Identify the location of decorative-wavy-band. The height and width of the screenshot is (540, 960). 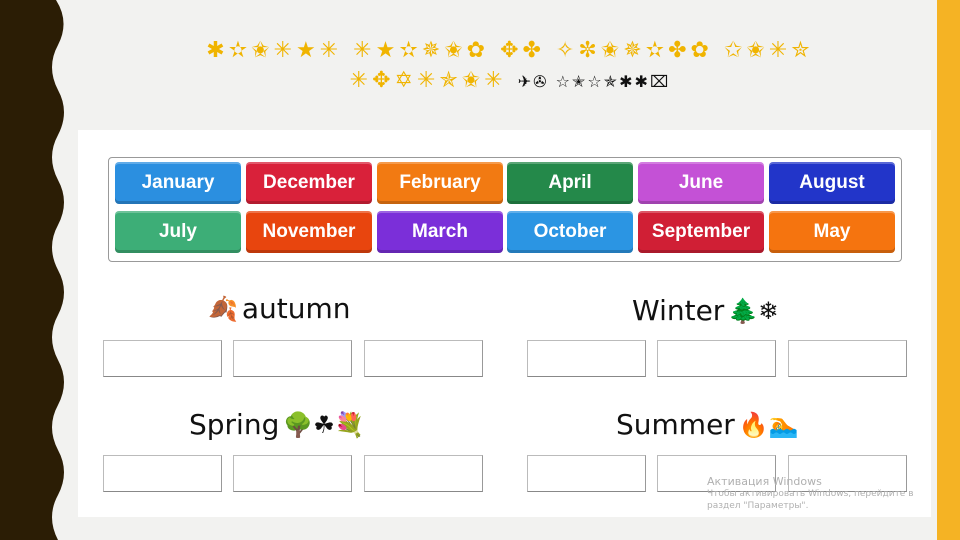
(32, 270).